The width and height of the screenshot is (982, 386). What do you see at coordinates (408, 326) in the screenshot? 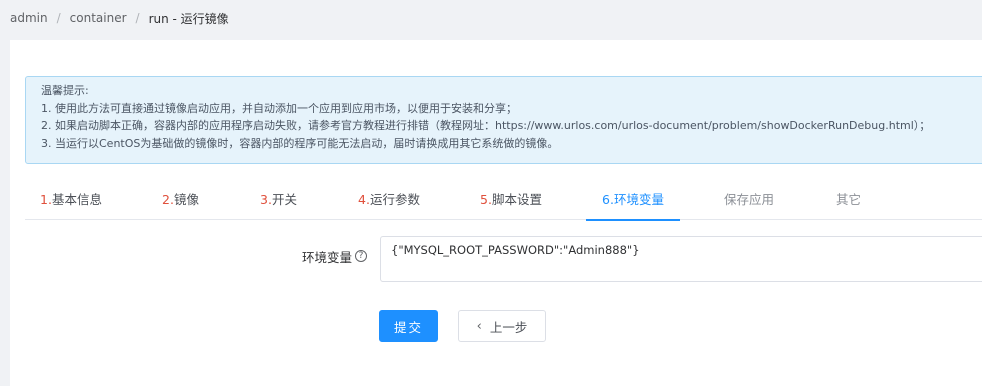
I see `submit-button: 提交` at bounding box center [408, 326].